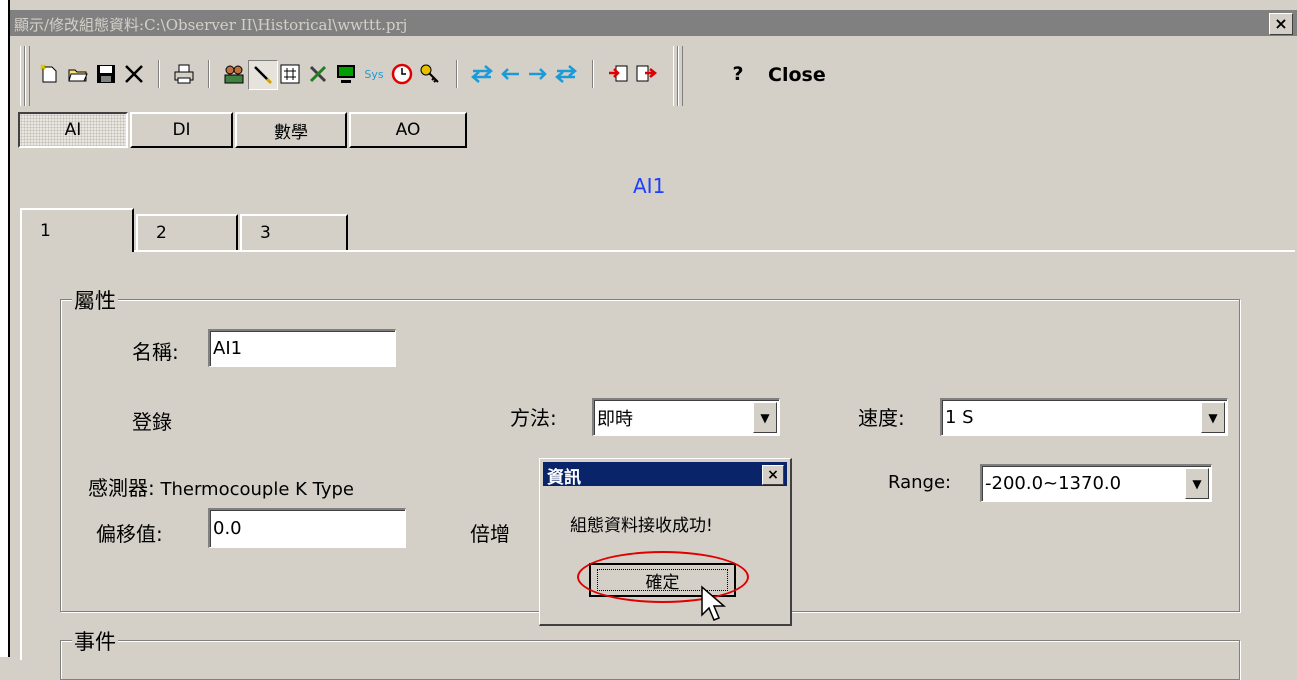  I want to click on dialog-close-button: ×, so click(773, 475).